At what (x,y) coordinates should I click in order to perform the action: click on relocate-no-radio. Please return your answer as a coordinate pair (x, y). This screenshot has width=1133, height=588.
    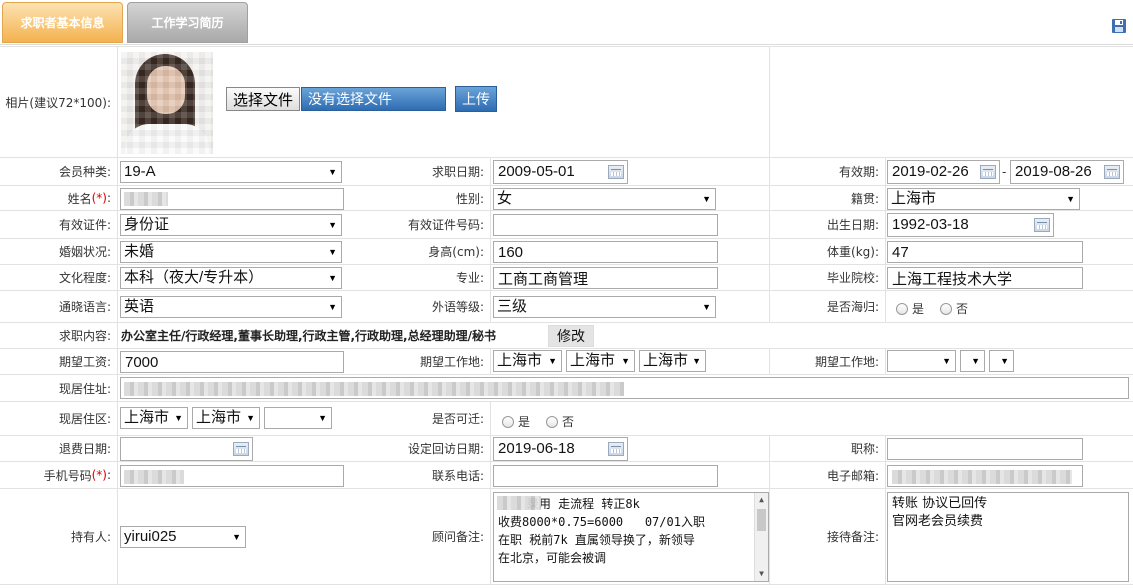
    Looking at the image, I should click on (552, 421).